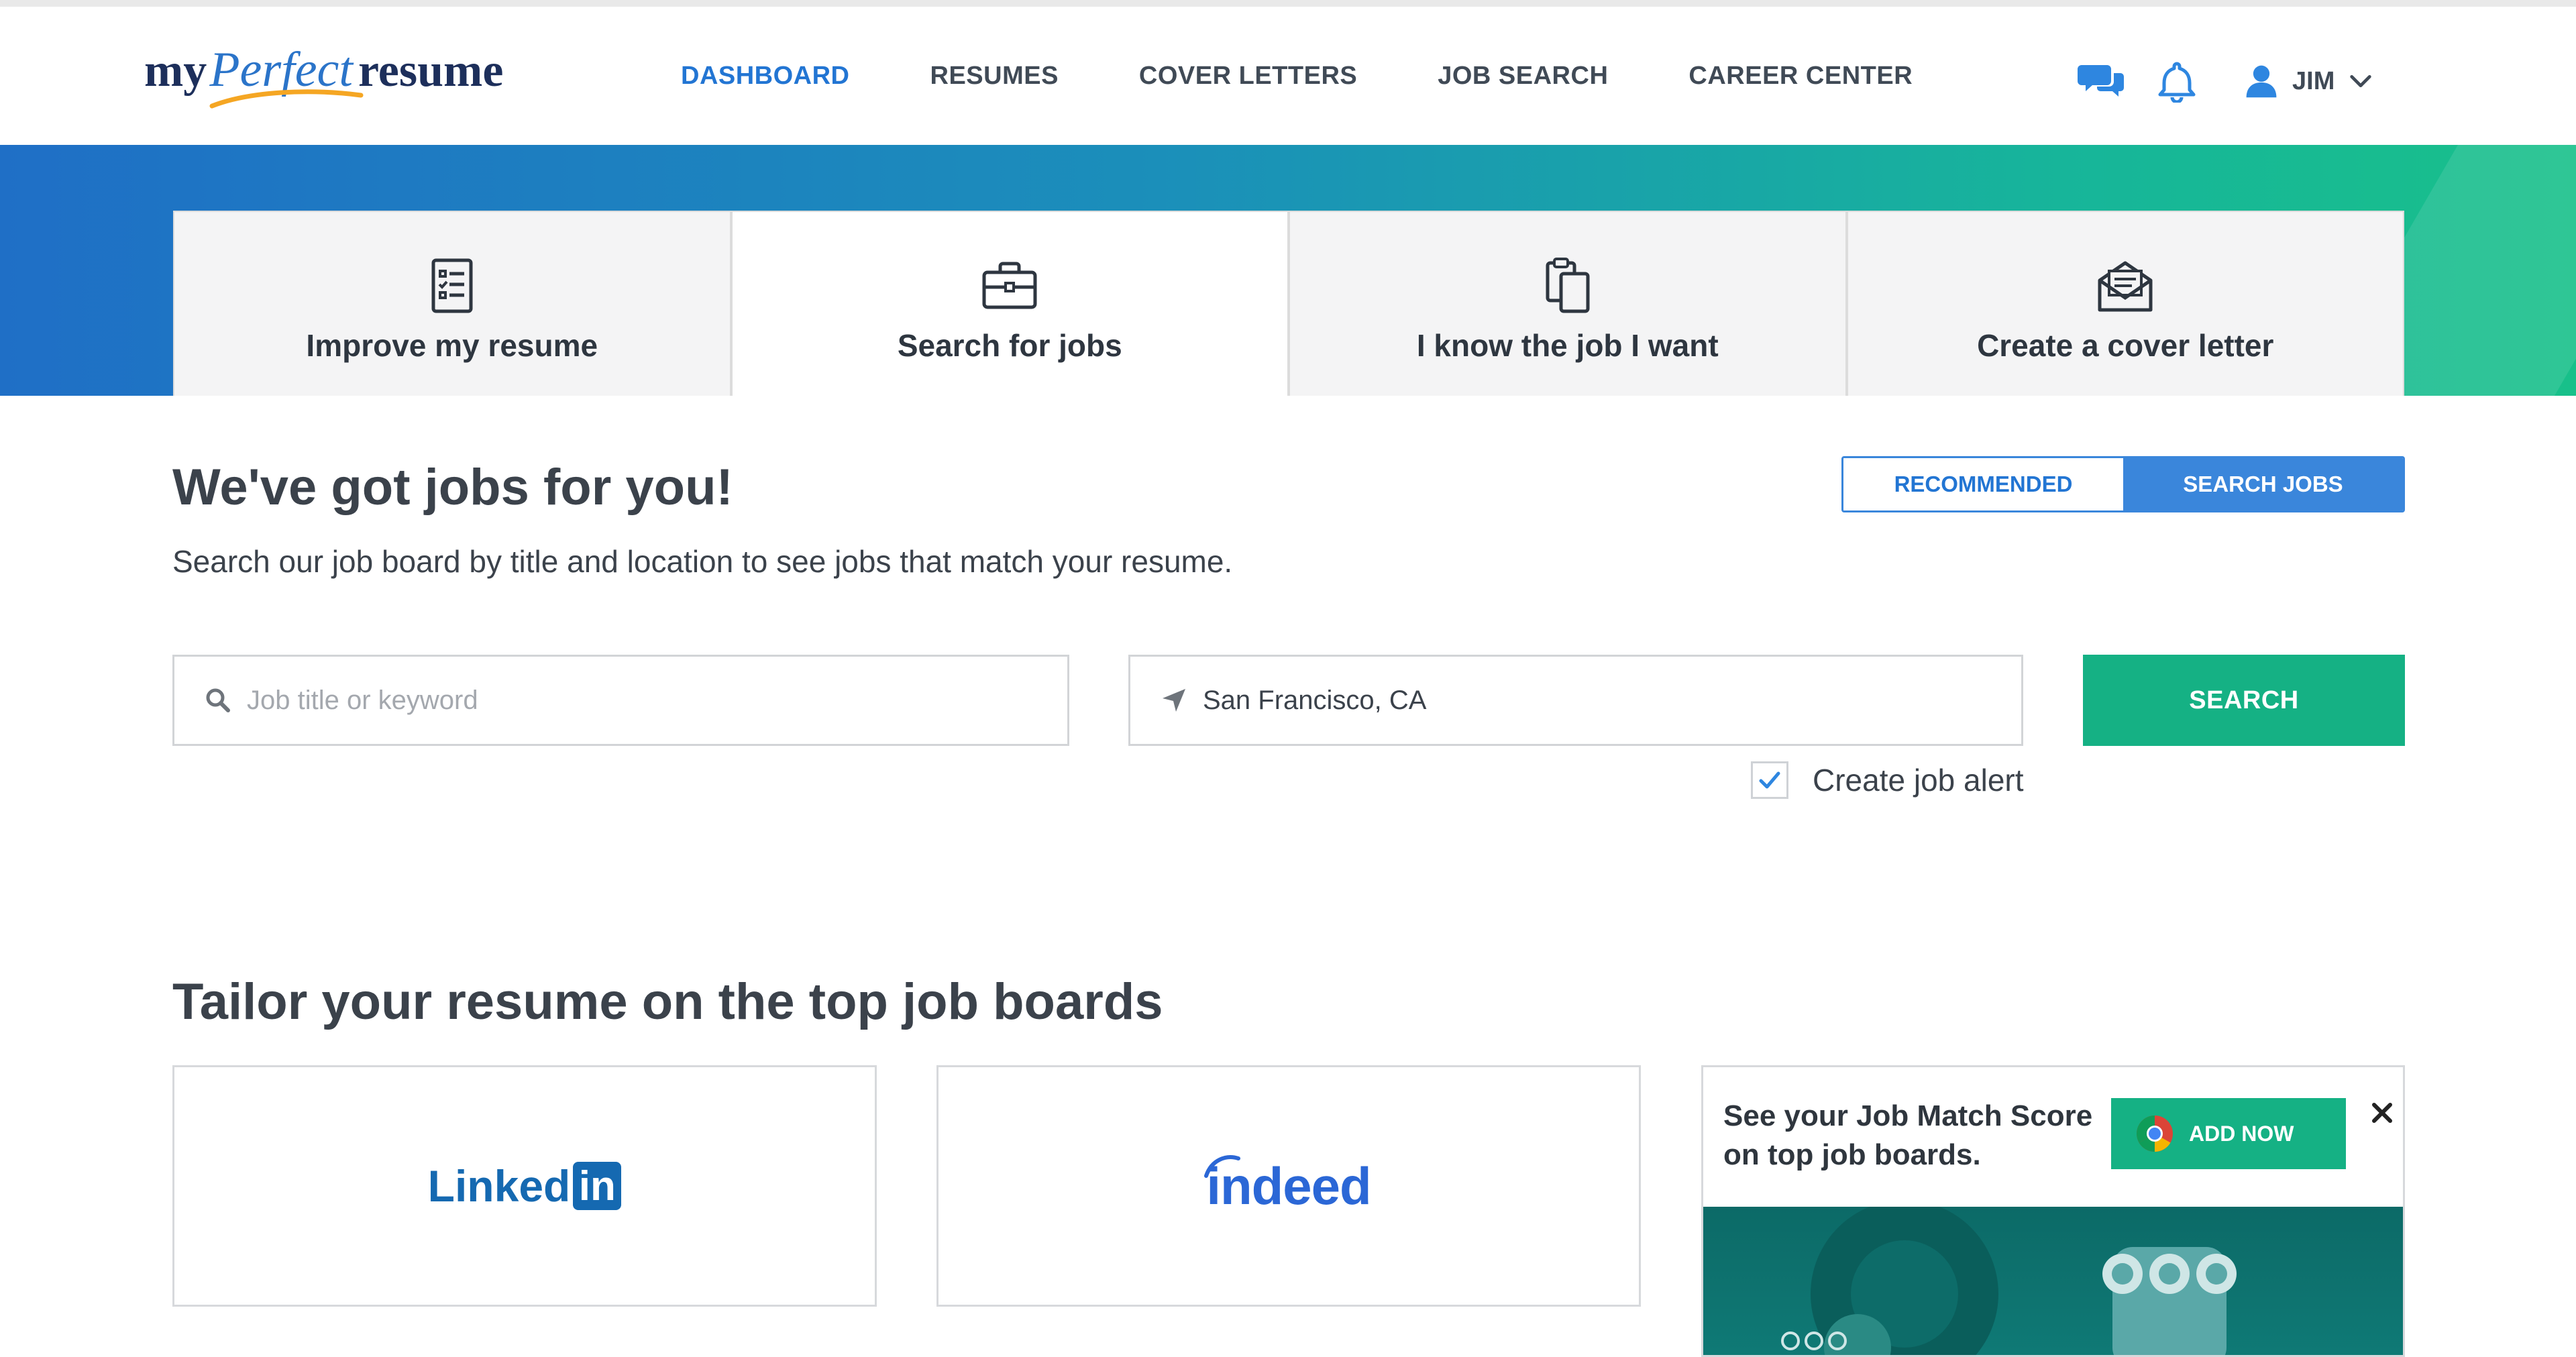 Image resolution: width=2576 pixels, height=1357 pixels. I want to click on section-title: We've got jobs for you!, so click(452, 487).